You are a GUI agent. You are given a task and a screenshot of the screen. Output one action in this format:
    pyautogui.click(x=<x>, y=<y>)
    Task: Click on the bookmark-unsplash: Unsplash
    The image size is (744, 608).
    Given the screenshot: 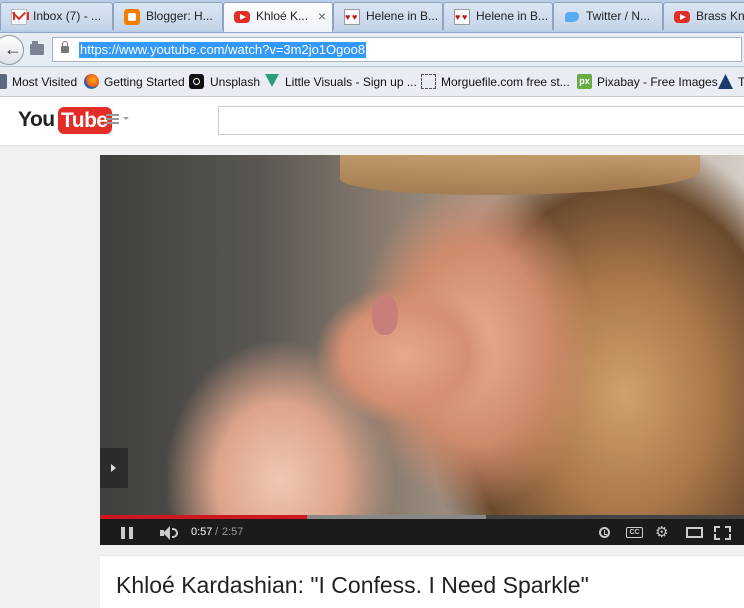 What is the action you would take?
    pyautogui.click(x=235, y=82)
    